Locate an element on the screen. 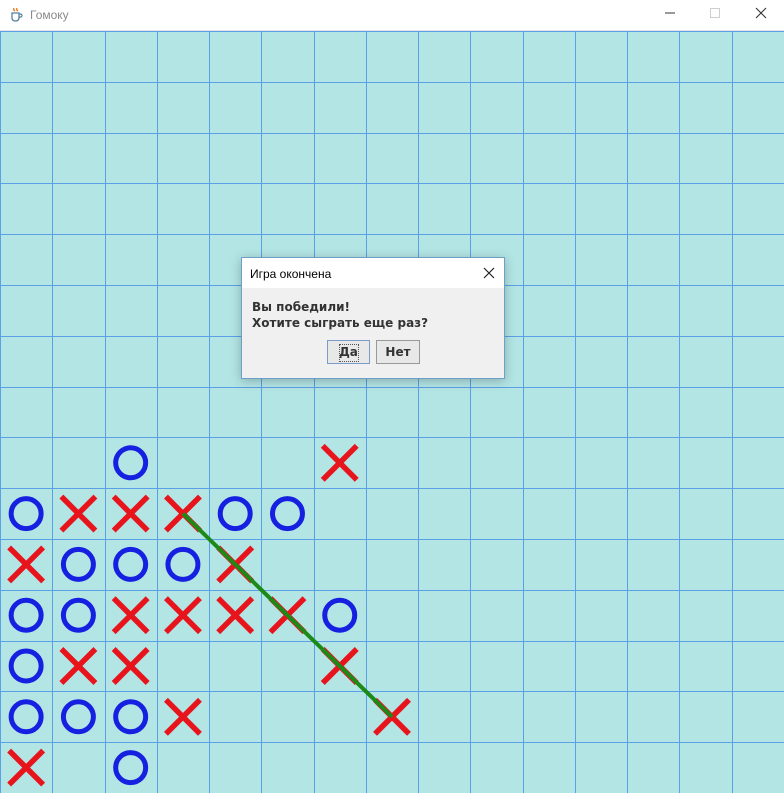  winning-line is located at coordinates (287, 615).